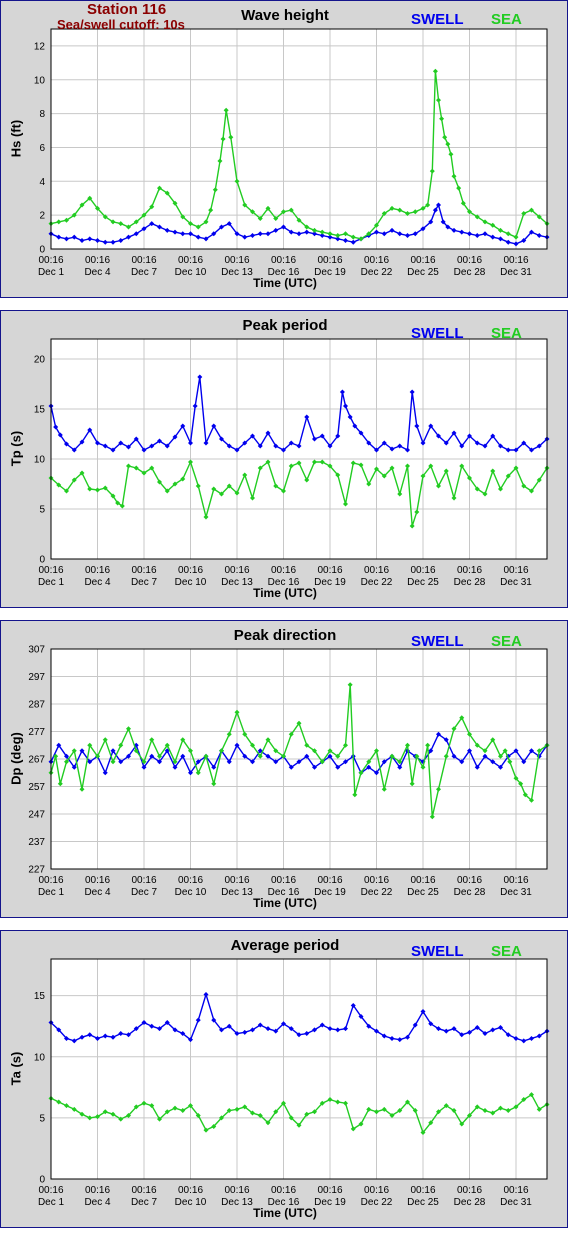 Image resolution: width=570 pixels, height=1240 pixels. What do you see at coordinates (285, 635) in the screenshot?
I see `chart-title: Peak direction` at bounding box center [285, 635].